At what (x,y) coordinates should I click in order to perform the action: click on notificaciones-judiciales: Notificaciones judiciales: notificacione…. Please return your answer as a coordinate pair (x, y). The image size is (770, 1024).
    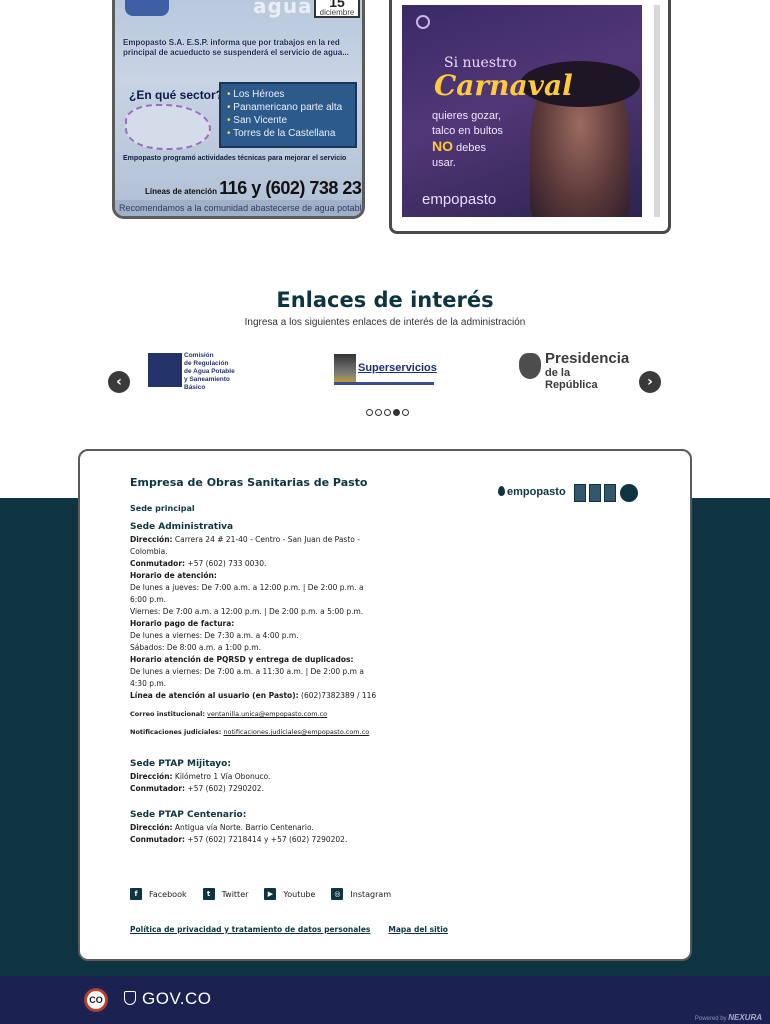
    Looking at the image, I should click on (250, 732).